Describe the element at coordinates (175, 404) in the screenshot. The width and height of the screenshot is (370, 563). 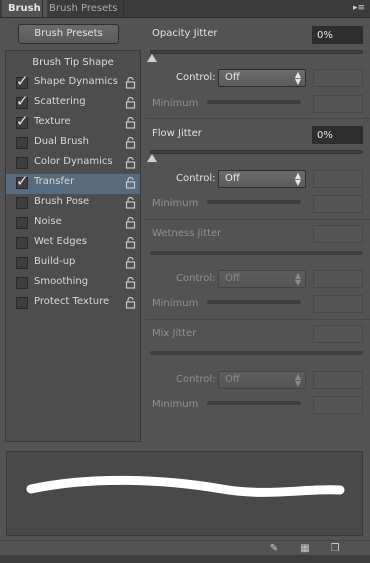
I see `mix-minimum-label: Minimum` at that location.